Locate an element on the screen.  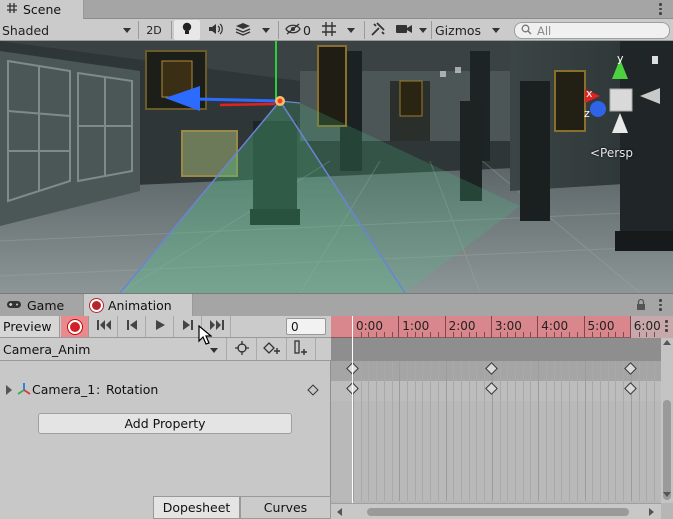
vertical-scrollbar is located at coordinates (667, 420).